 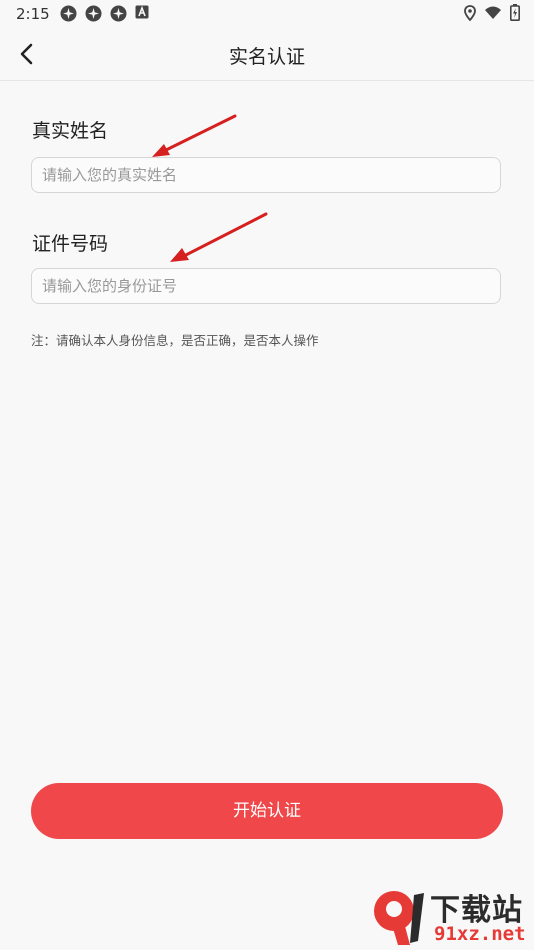 I want to click on wifi-icon, so click(x=493, y=12).